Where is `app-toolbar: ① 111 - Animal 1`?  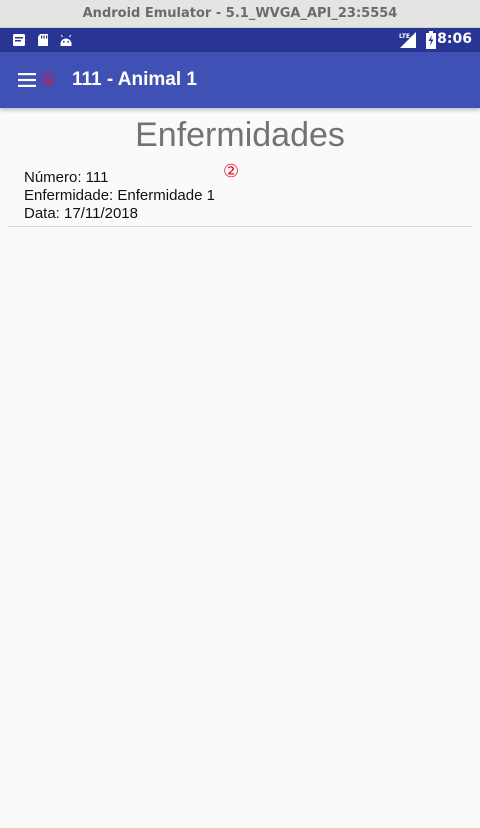 app-toolbar: ① 111 - Animal 1 is located at coordinates (240, 80).